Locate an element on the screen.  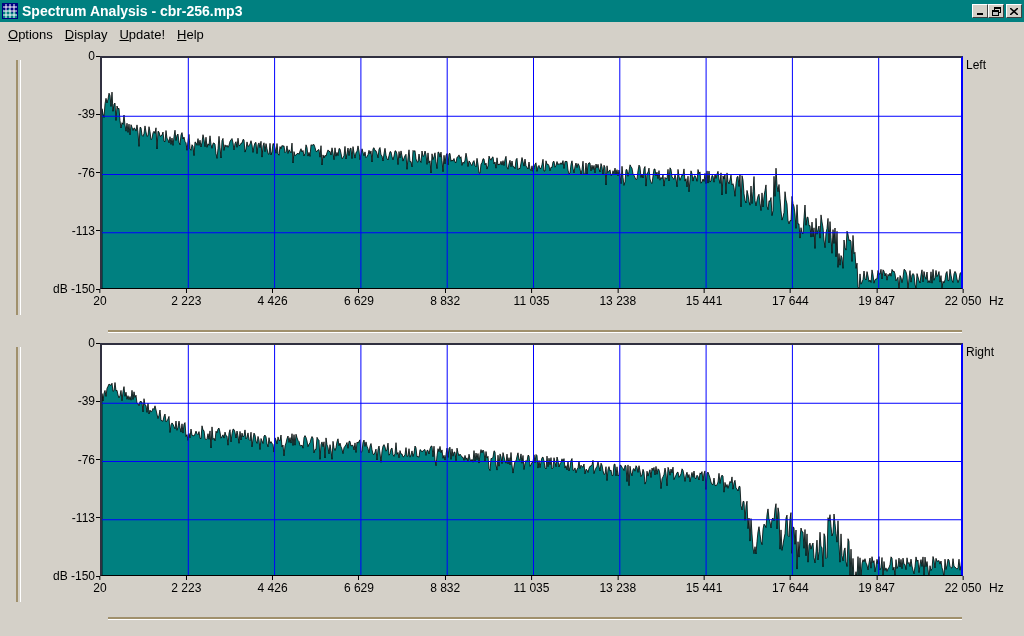
restore-icon is located at coordinates (996, 11).